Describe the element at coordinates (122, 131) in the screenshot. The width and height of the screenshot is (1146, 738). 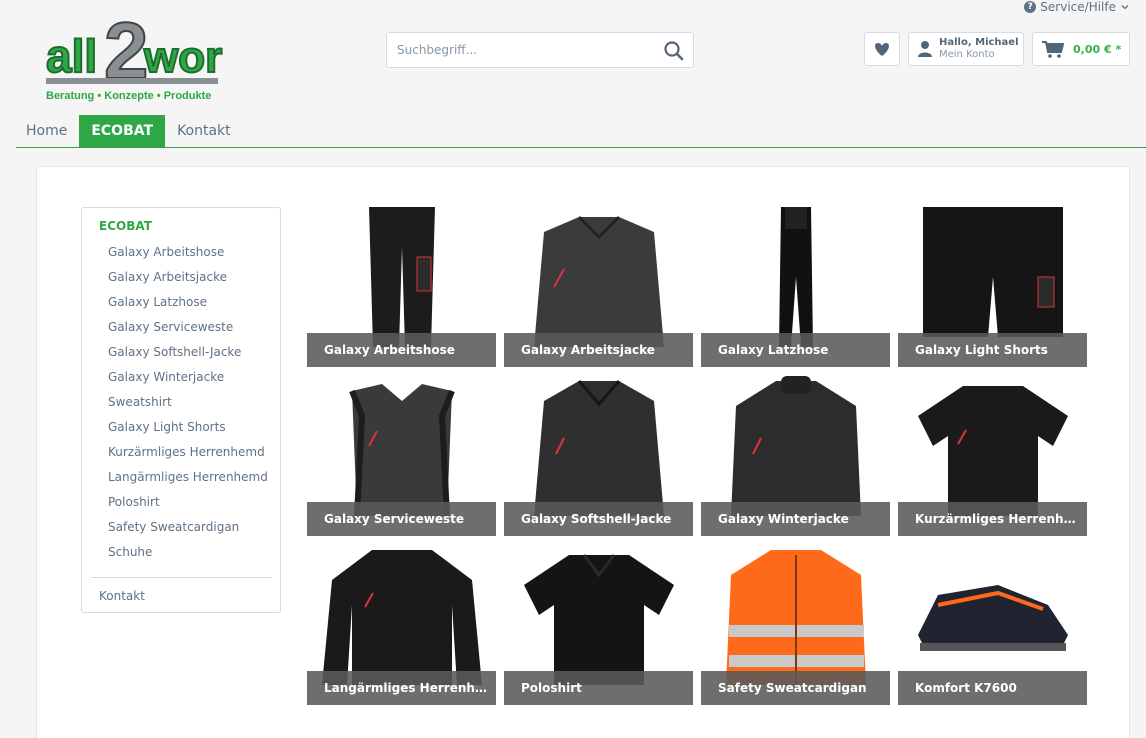
I see `nav-ecobat: ECOBAT` at that location.